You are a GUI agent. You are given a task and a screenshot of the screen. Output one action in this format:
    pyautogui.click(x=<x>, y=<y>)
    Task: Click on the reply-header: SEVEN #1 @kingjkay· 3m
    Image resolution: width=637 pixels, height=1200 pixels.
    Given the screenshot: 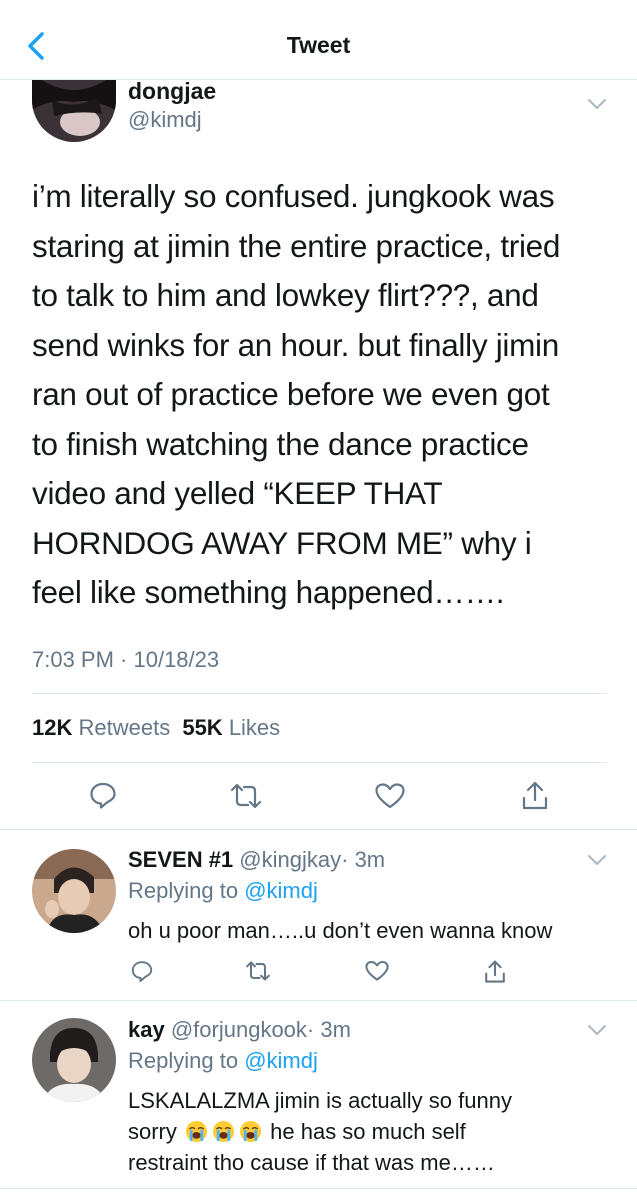 What is the action you would take?
    pyautogui.click(x=256, y=860)
    